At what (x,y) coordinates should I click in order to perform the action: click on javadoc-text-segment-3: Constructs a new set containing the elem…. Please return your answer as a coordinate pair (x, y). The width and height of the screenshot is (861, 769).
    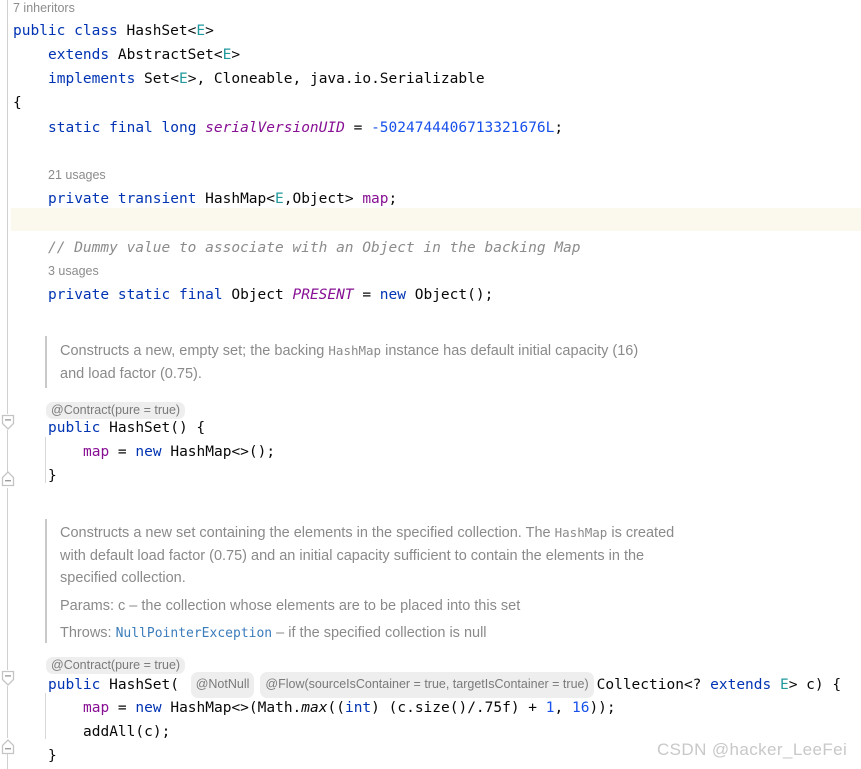
    Looking at the image, I should click on (307, 533).